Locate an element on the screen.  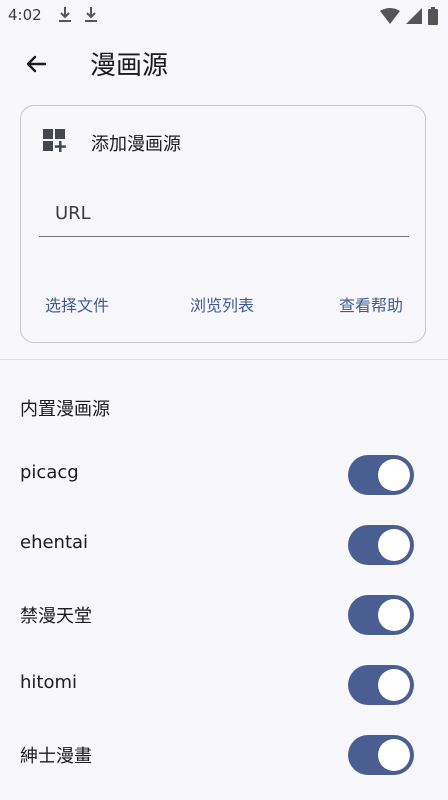
source-toggle-jm is located at coordinates (381, 615).